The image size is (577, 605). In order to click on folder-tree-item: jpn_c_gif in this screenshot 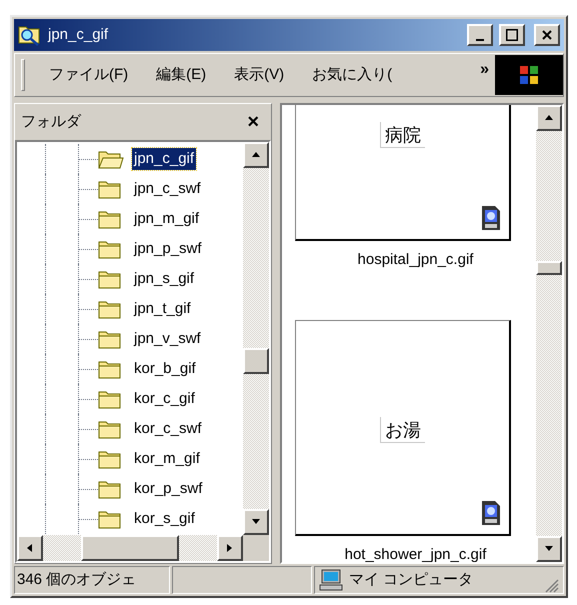, I will do `click(164, 159)`.